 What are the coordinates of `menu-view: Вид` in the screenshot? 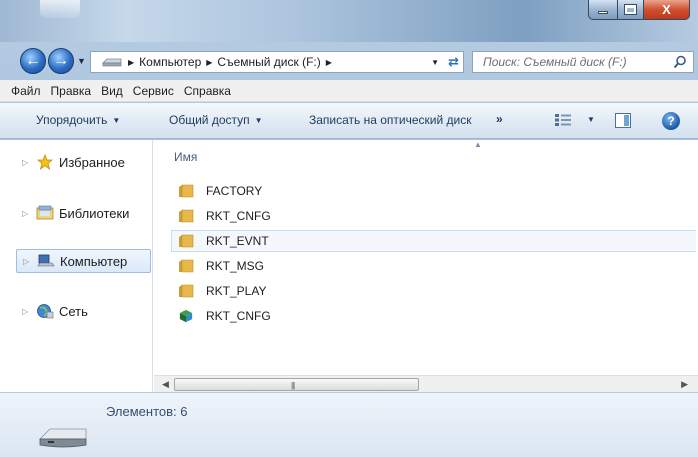 It's located at (112, 91).